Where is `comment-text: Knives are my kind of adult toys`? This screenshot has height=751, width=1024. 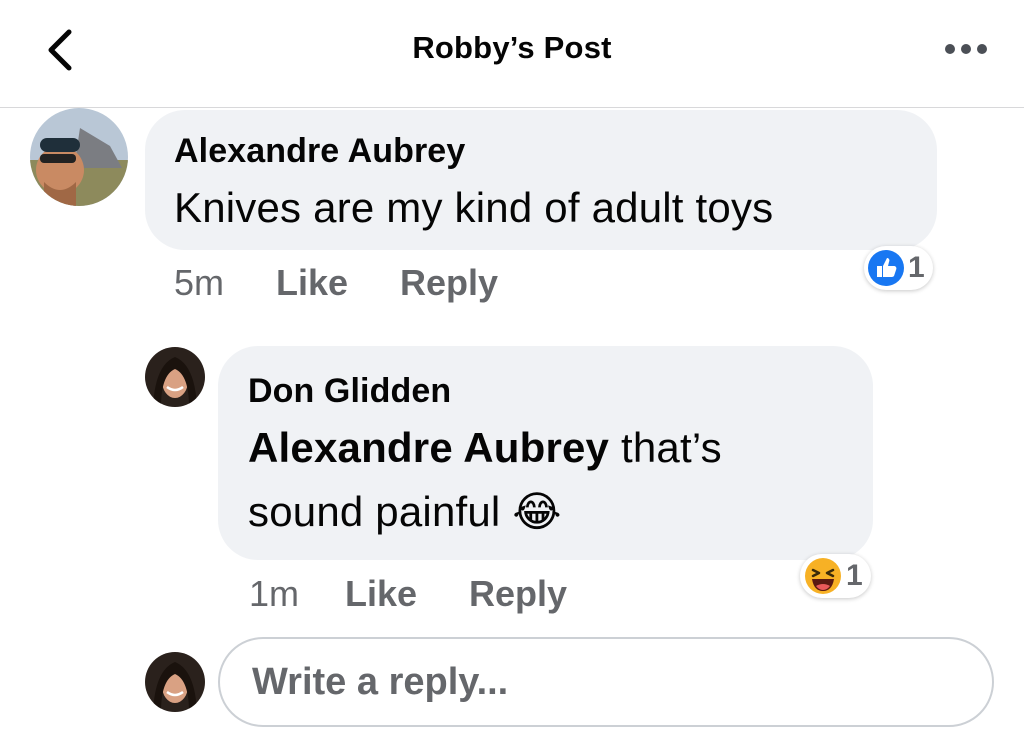
comment-text: Knives are my kind of adult toys is located at coordinates (474, 207).